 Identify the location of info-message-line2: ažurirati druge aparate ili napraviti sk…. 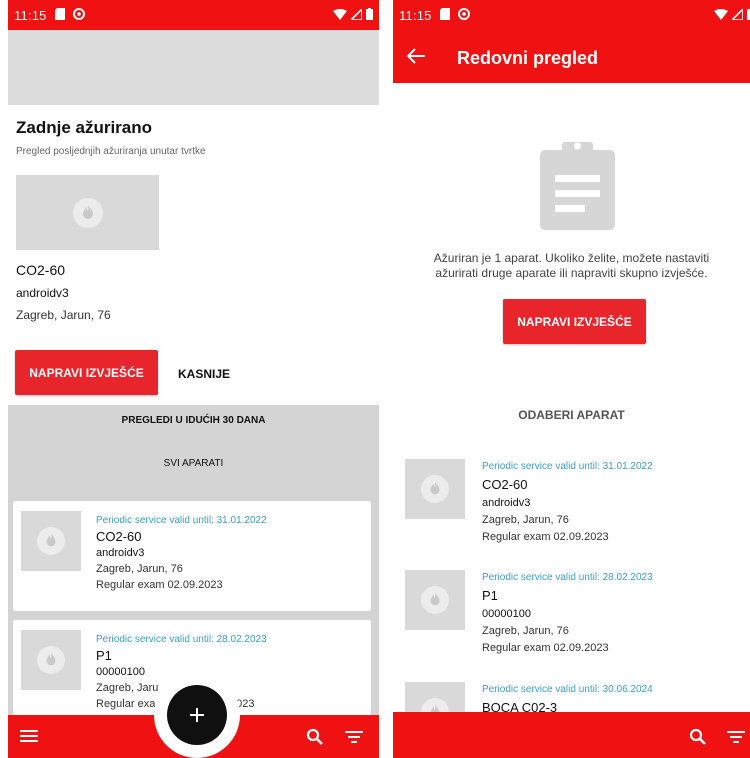
(571, 273).